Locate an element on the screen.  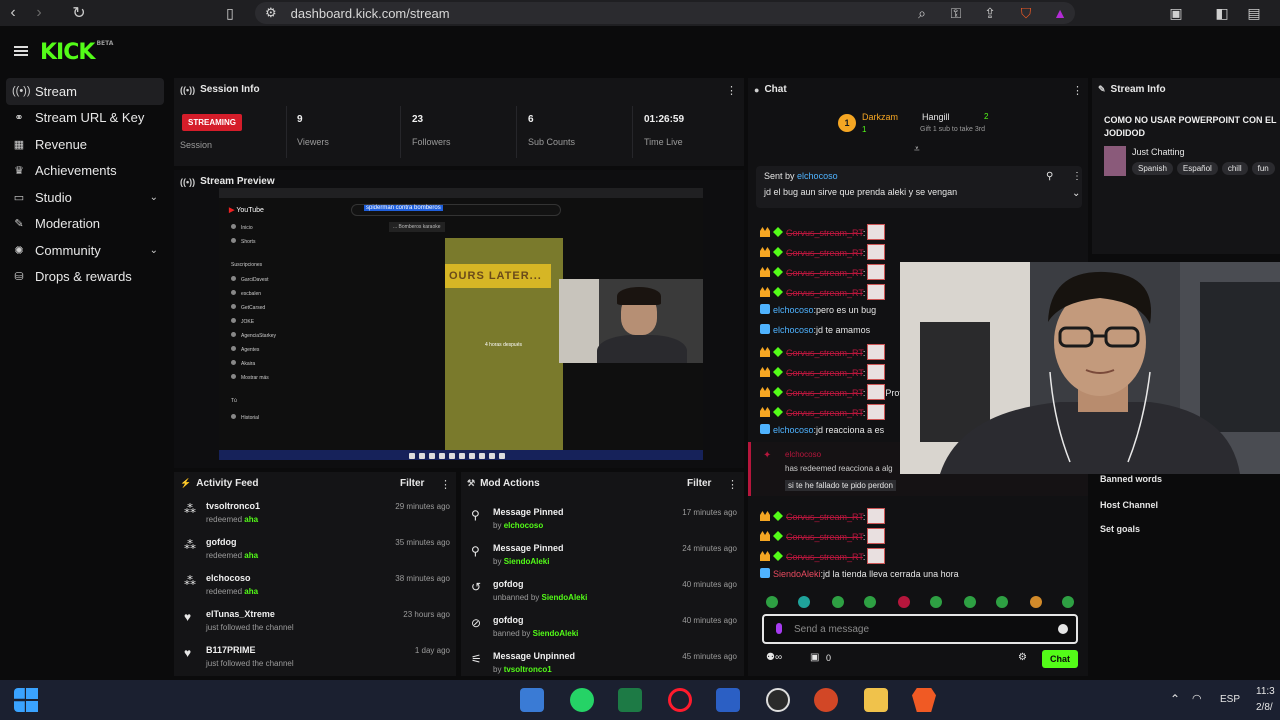
screenshot-icon: ▣ is located at coordinates (1176, 13).